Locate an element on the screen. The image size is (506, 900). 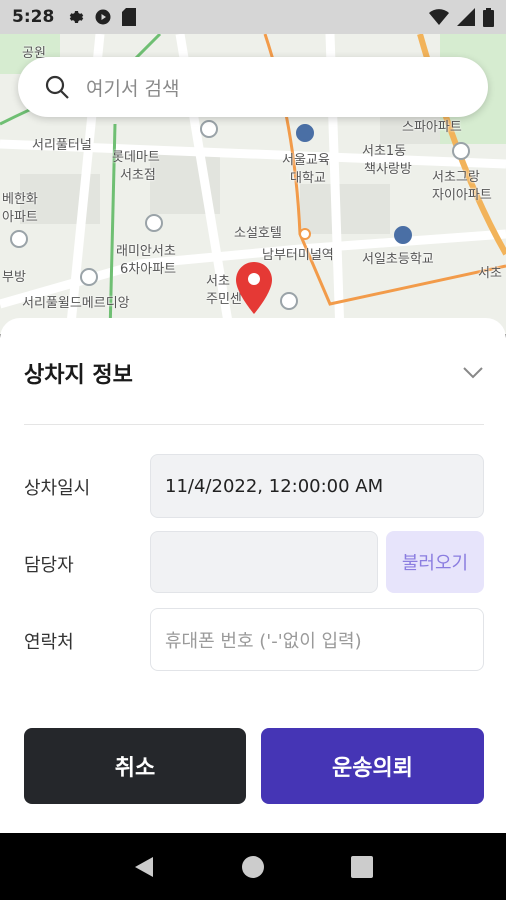
map-label: 아파트 is located at coordinates (20, 217).